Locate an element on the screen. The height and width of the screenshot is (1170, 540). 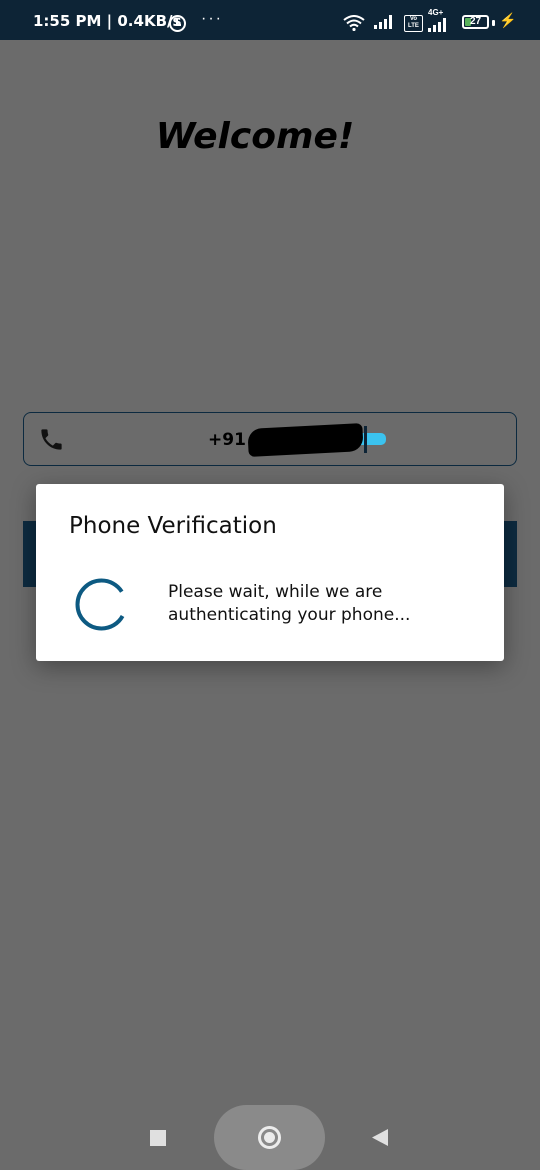
phone-icon is located at coordinates (51, 439).